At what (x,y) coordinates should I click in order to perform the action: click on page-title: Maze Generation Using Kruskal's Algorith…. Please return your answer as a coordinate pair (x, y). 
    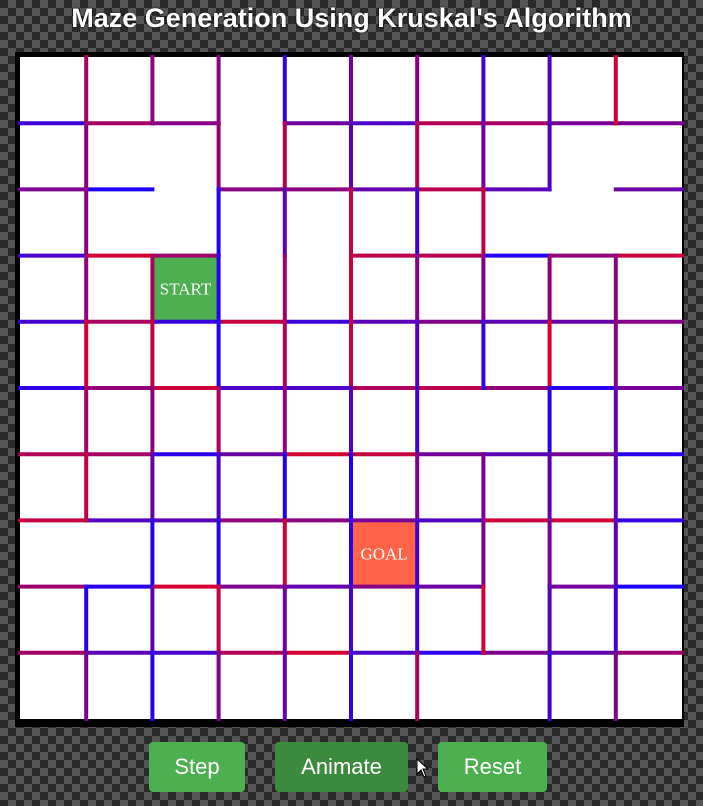
    Looking at the image, I should click on (351, 18).